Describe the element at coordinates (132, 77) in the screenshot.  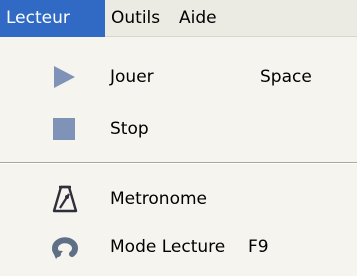
I see `menu-item-label: Jouer` at that location.